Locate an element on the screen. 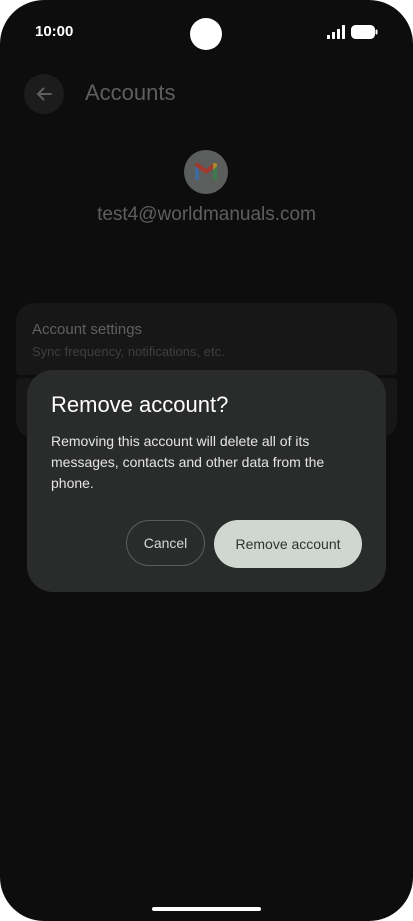  arrow-left-icon is located at coordinates (44, 94).